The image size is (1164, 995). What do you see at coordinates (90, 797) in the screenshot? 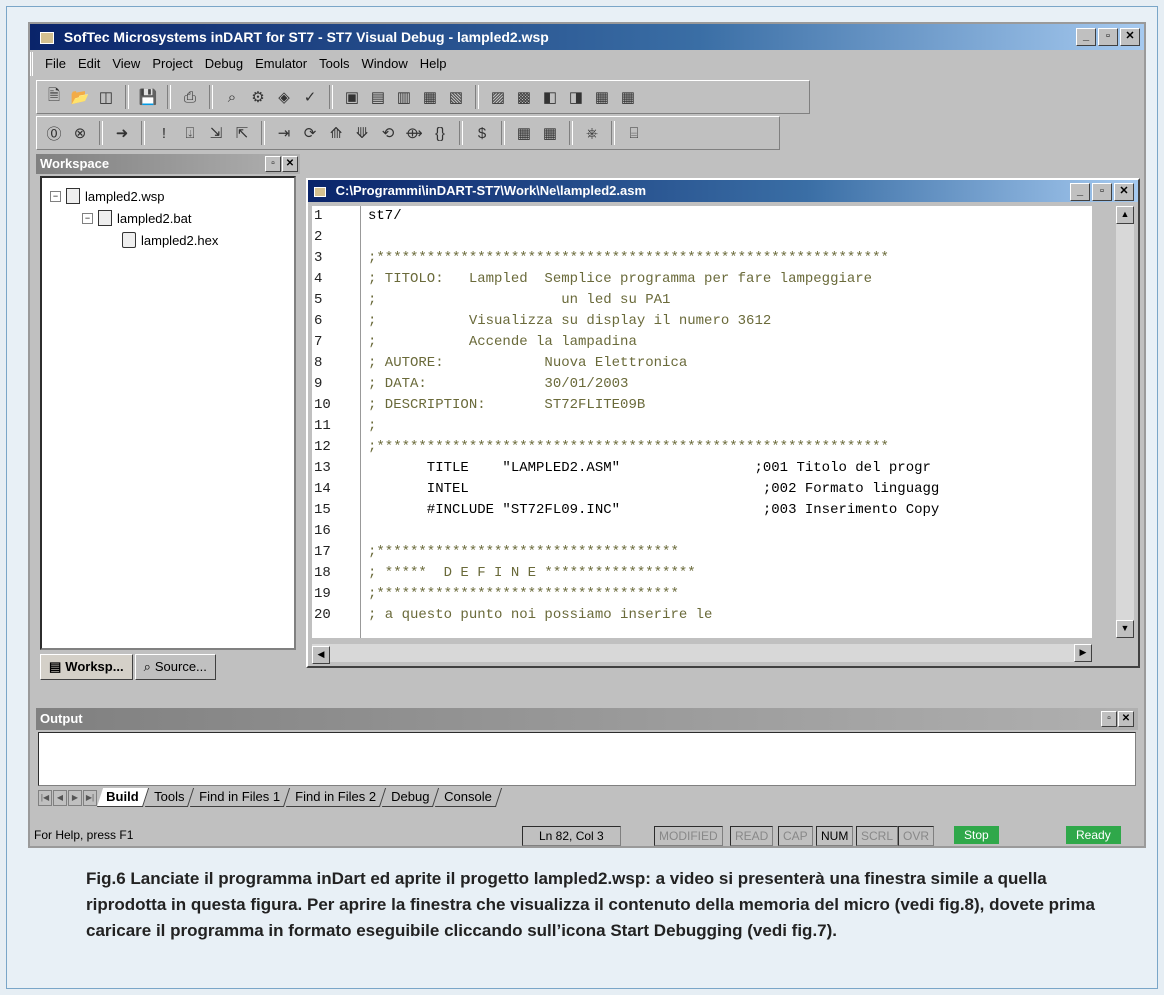
I see `last-tab-icon: ▶|` at bounding box center [90, 797].